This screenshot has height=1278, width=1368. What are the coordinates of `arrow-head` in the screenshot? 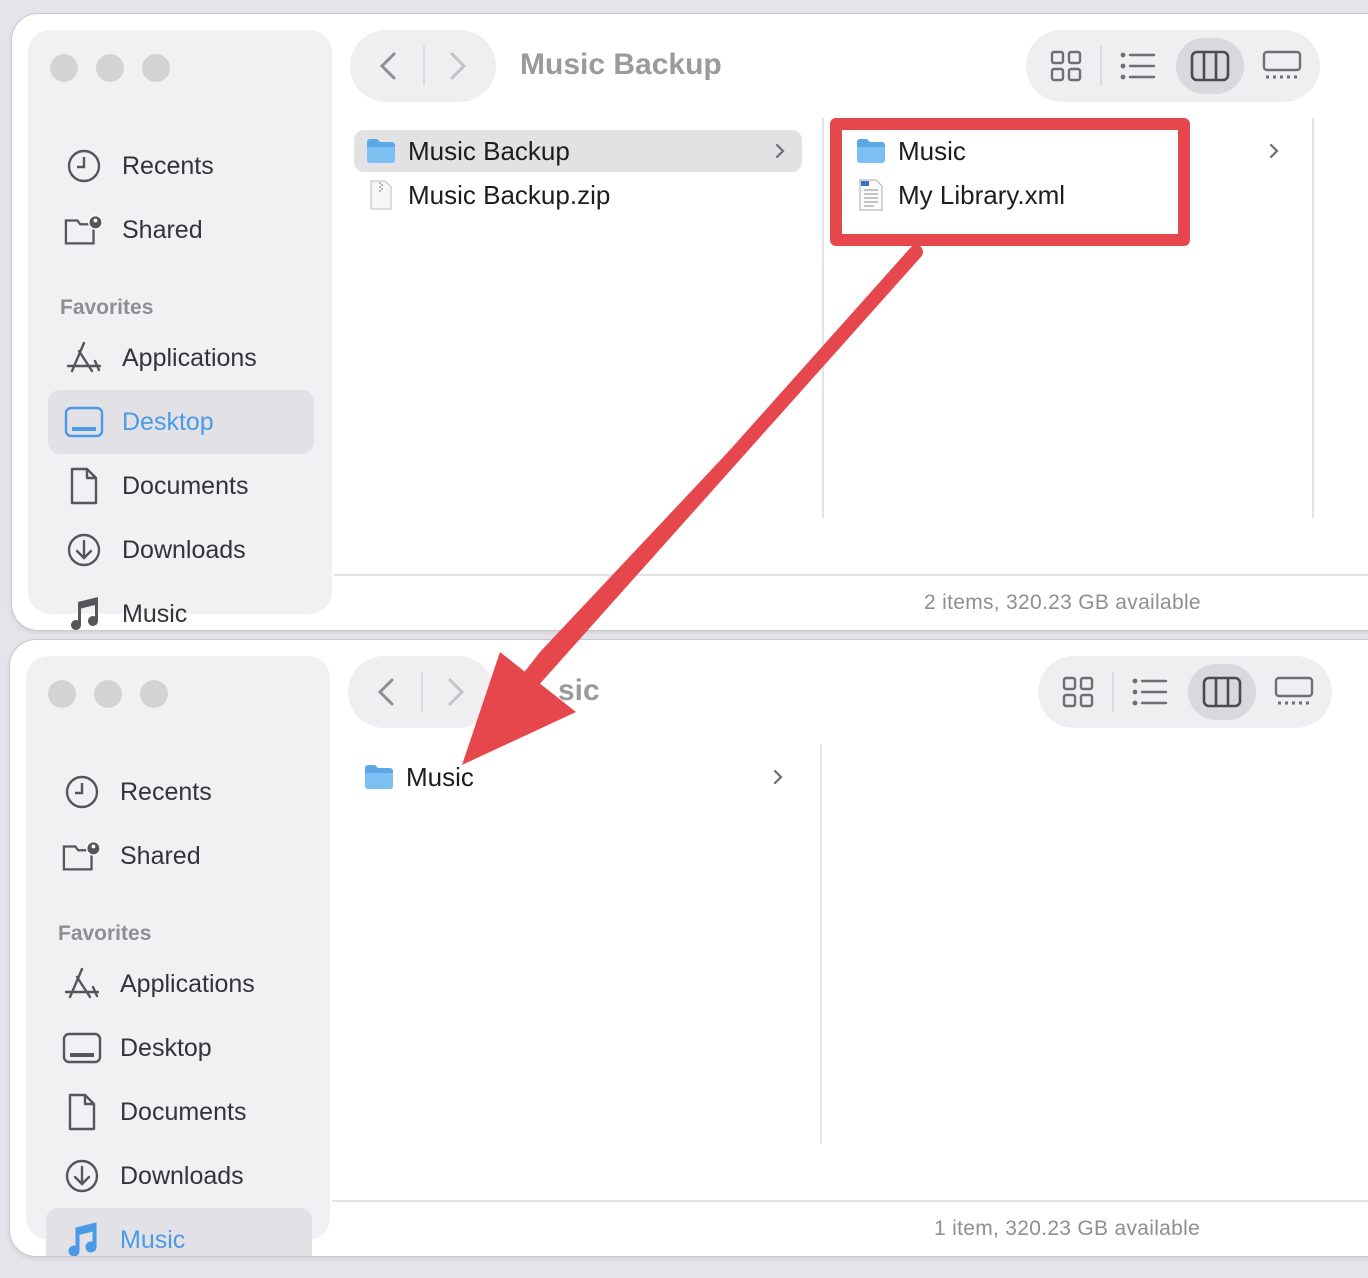 It's located at (519, 708).